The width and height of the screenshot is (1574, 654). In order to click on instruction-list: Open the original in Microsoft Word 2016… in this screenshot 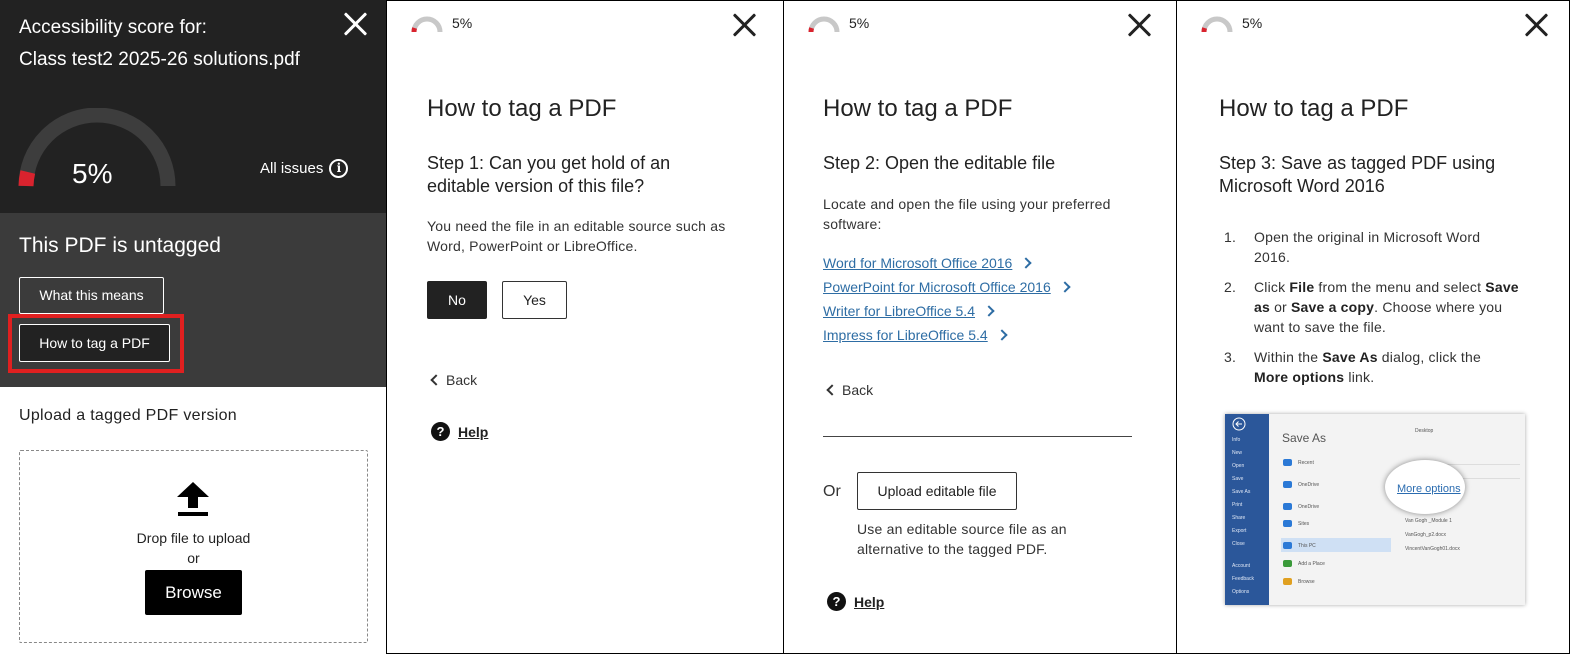, I will do `click(1369, 312)`.